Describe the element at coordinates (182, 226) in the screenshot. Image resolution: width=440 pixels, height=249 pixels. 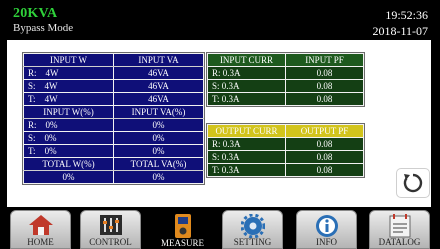
I see `measure-icon` at that location.